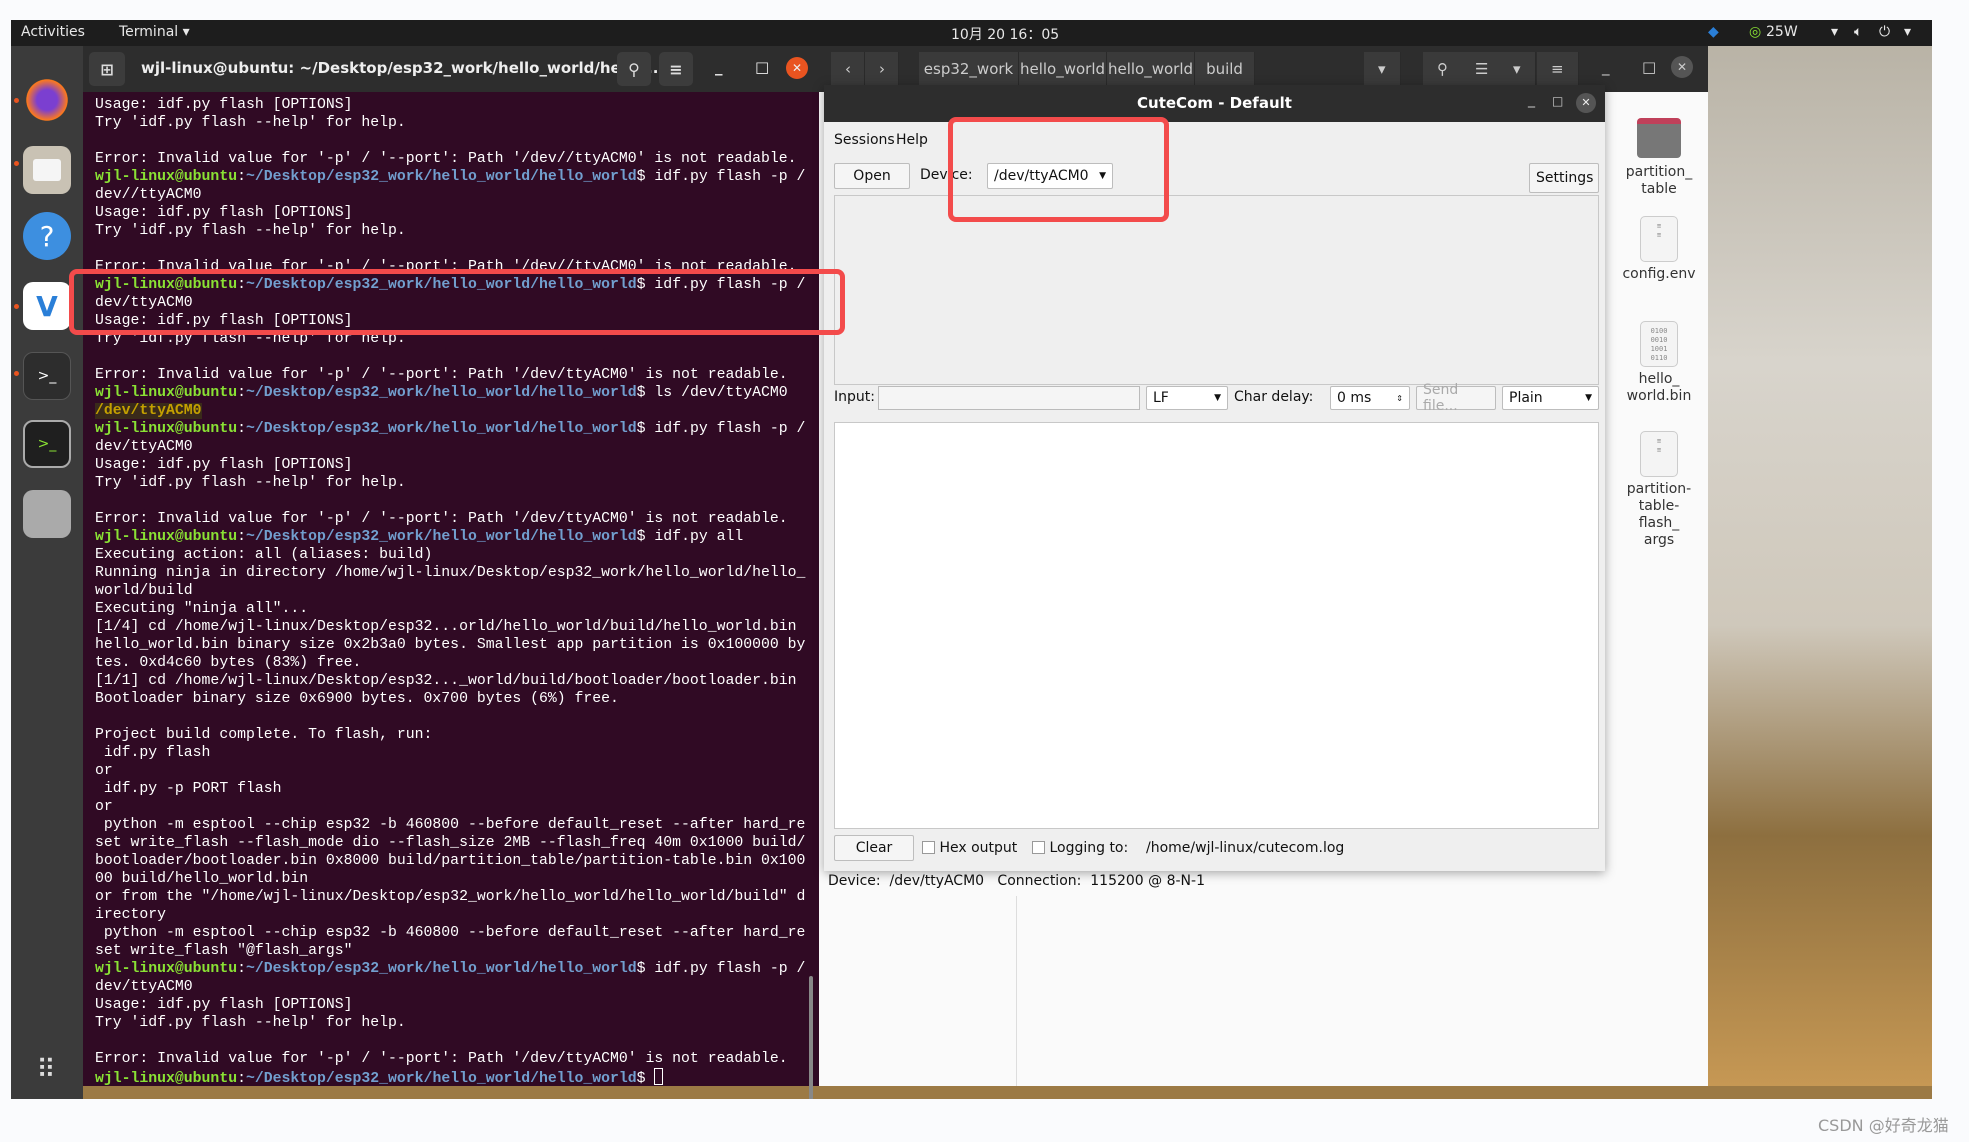  I want to click on terminal-line: world/build, so click(455, 591).